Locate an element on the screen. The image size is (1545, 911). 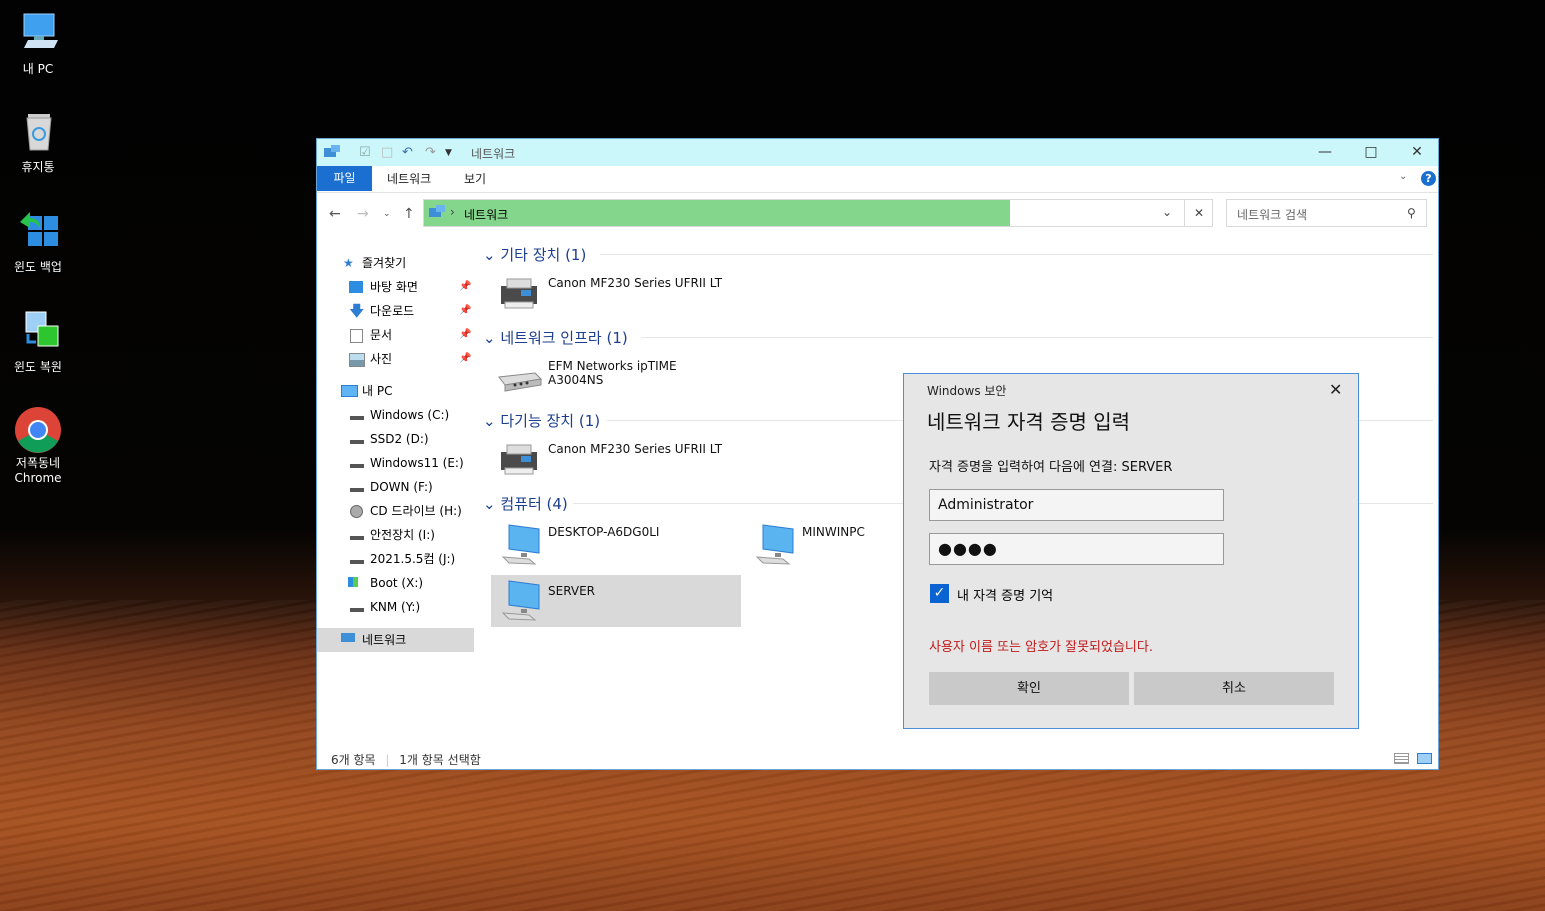
recent-locations-icon: ⌄ is located at coordinates (387, 214).